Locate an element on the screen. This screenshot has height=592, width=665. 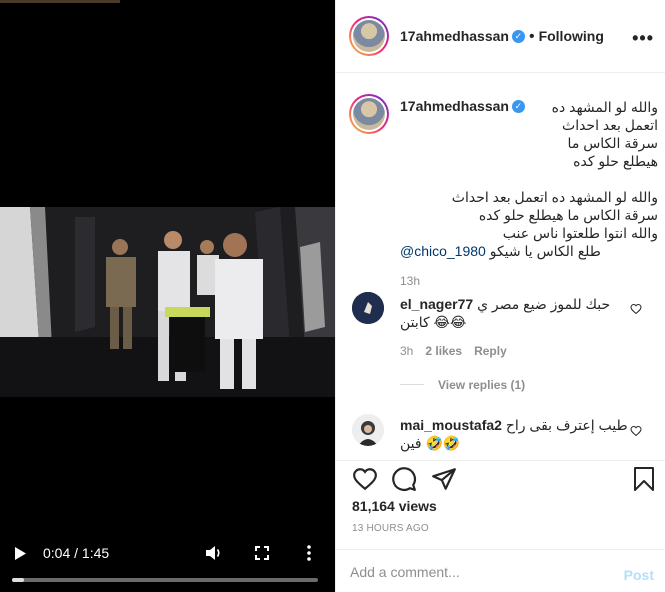
view-replies-button: View replies (1) is located at coordinates (481, 385).